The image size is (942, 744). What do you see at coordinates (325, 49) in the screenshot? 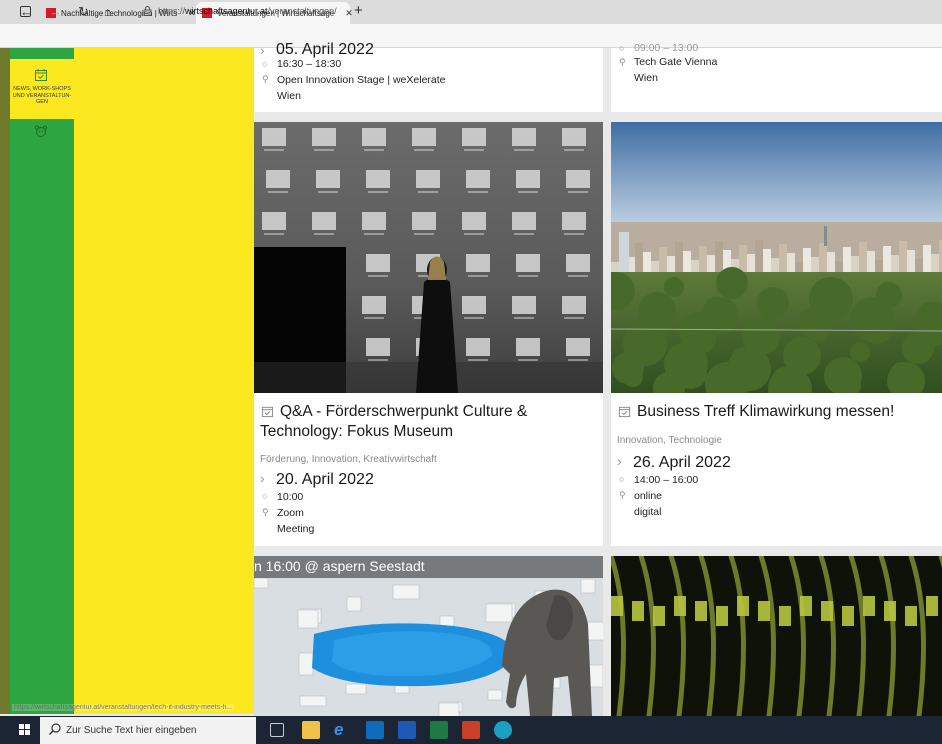
I see `event-date: 05. April 2022` at bounding box center [325, 49].